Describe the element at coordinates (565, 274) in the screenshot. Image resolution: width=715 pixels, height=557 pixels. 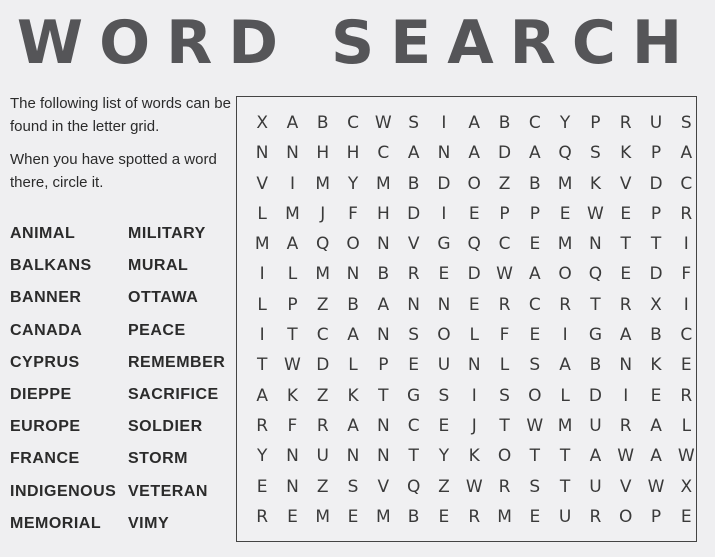
I see `grid-letter: O` at that location.